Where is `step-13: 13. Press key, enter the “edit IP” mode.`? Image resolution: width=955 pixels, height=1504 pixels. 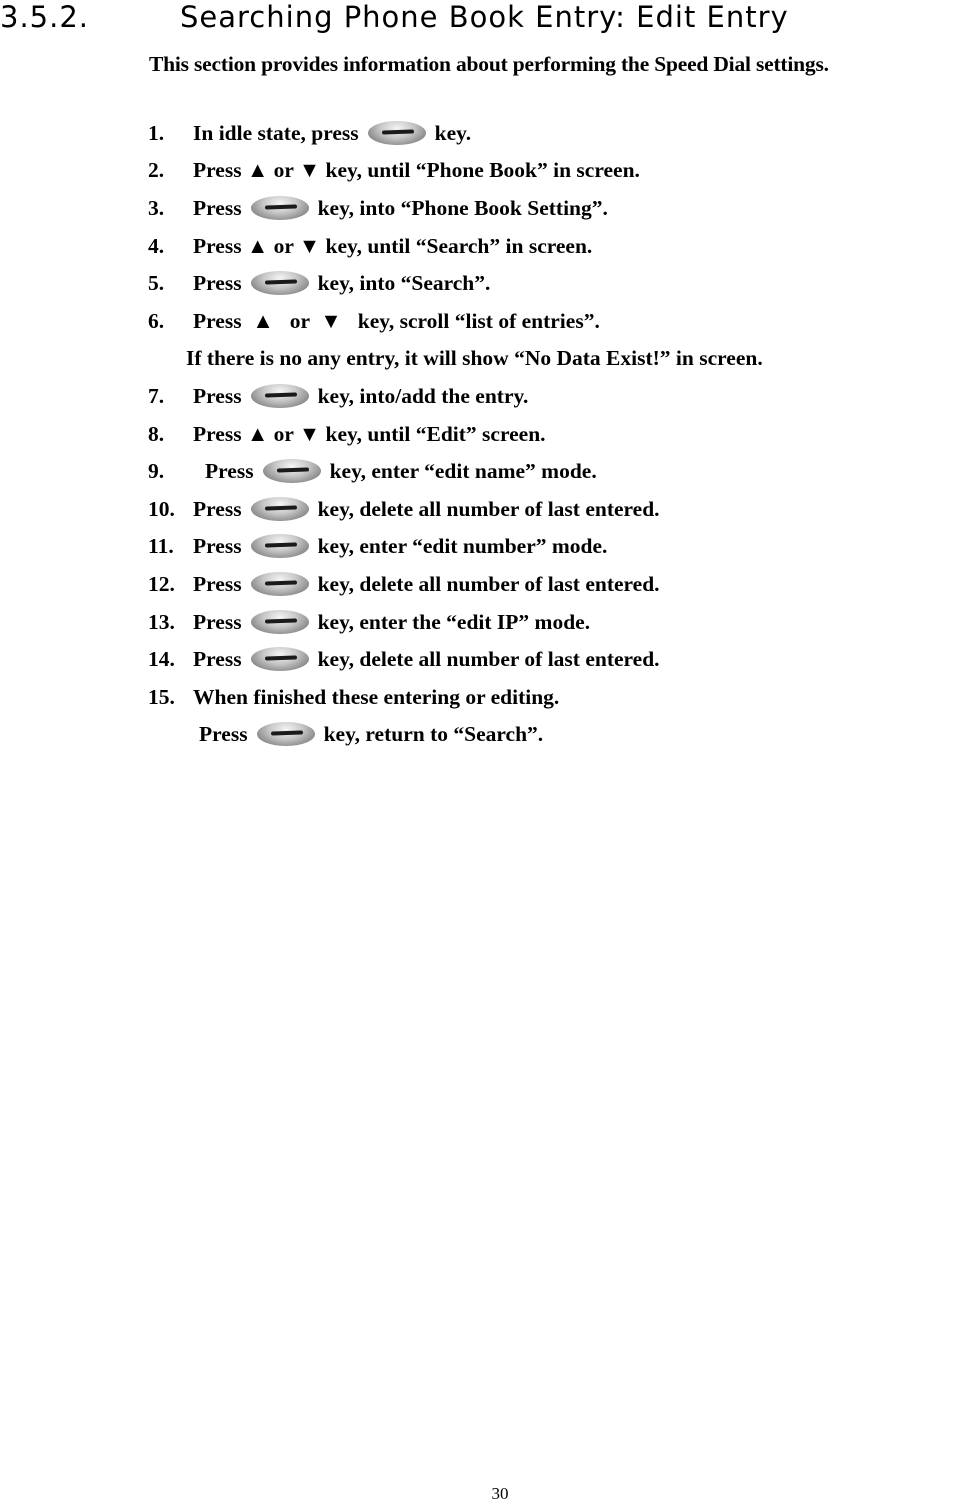 step-13: 13. Press key, enter the “edit IP” mode. is located at coordinates (455, 622).